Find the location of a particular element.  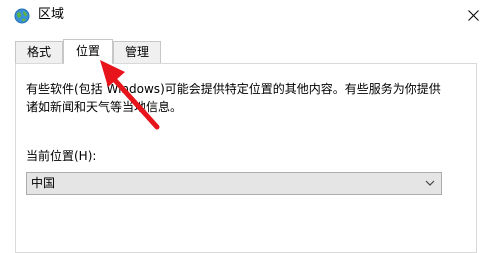

current-location-value: 中国 is located at coordinates (43, 183).